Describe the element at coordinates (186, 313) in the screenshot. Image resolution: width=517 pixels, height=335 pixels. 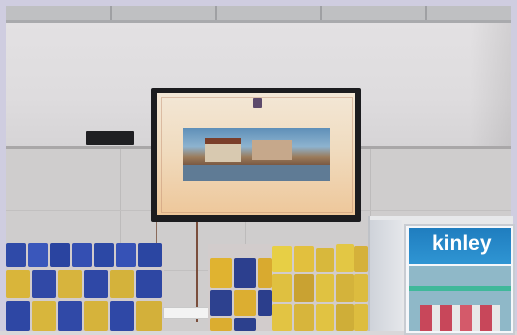
I see `wifi-router` at that location.